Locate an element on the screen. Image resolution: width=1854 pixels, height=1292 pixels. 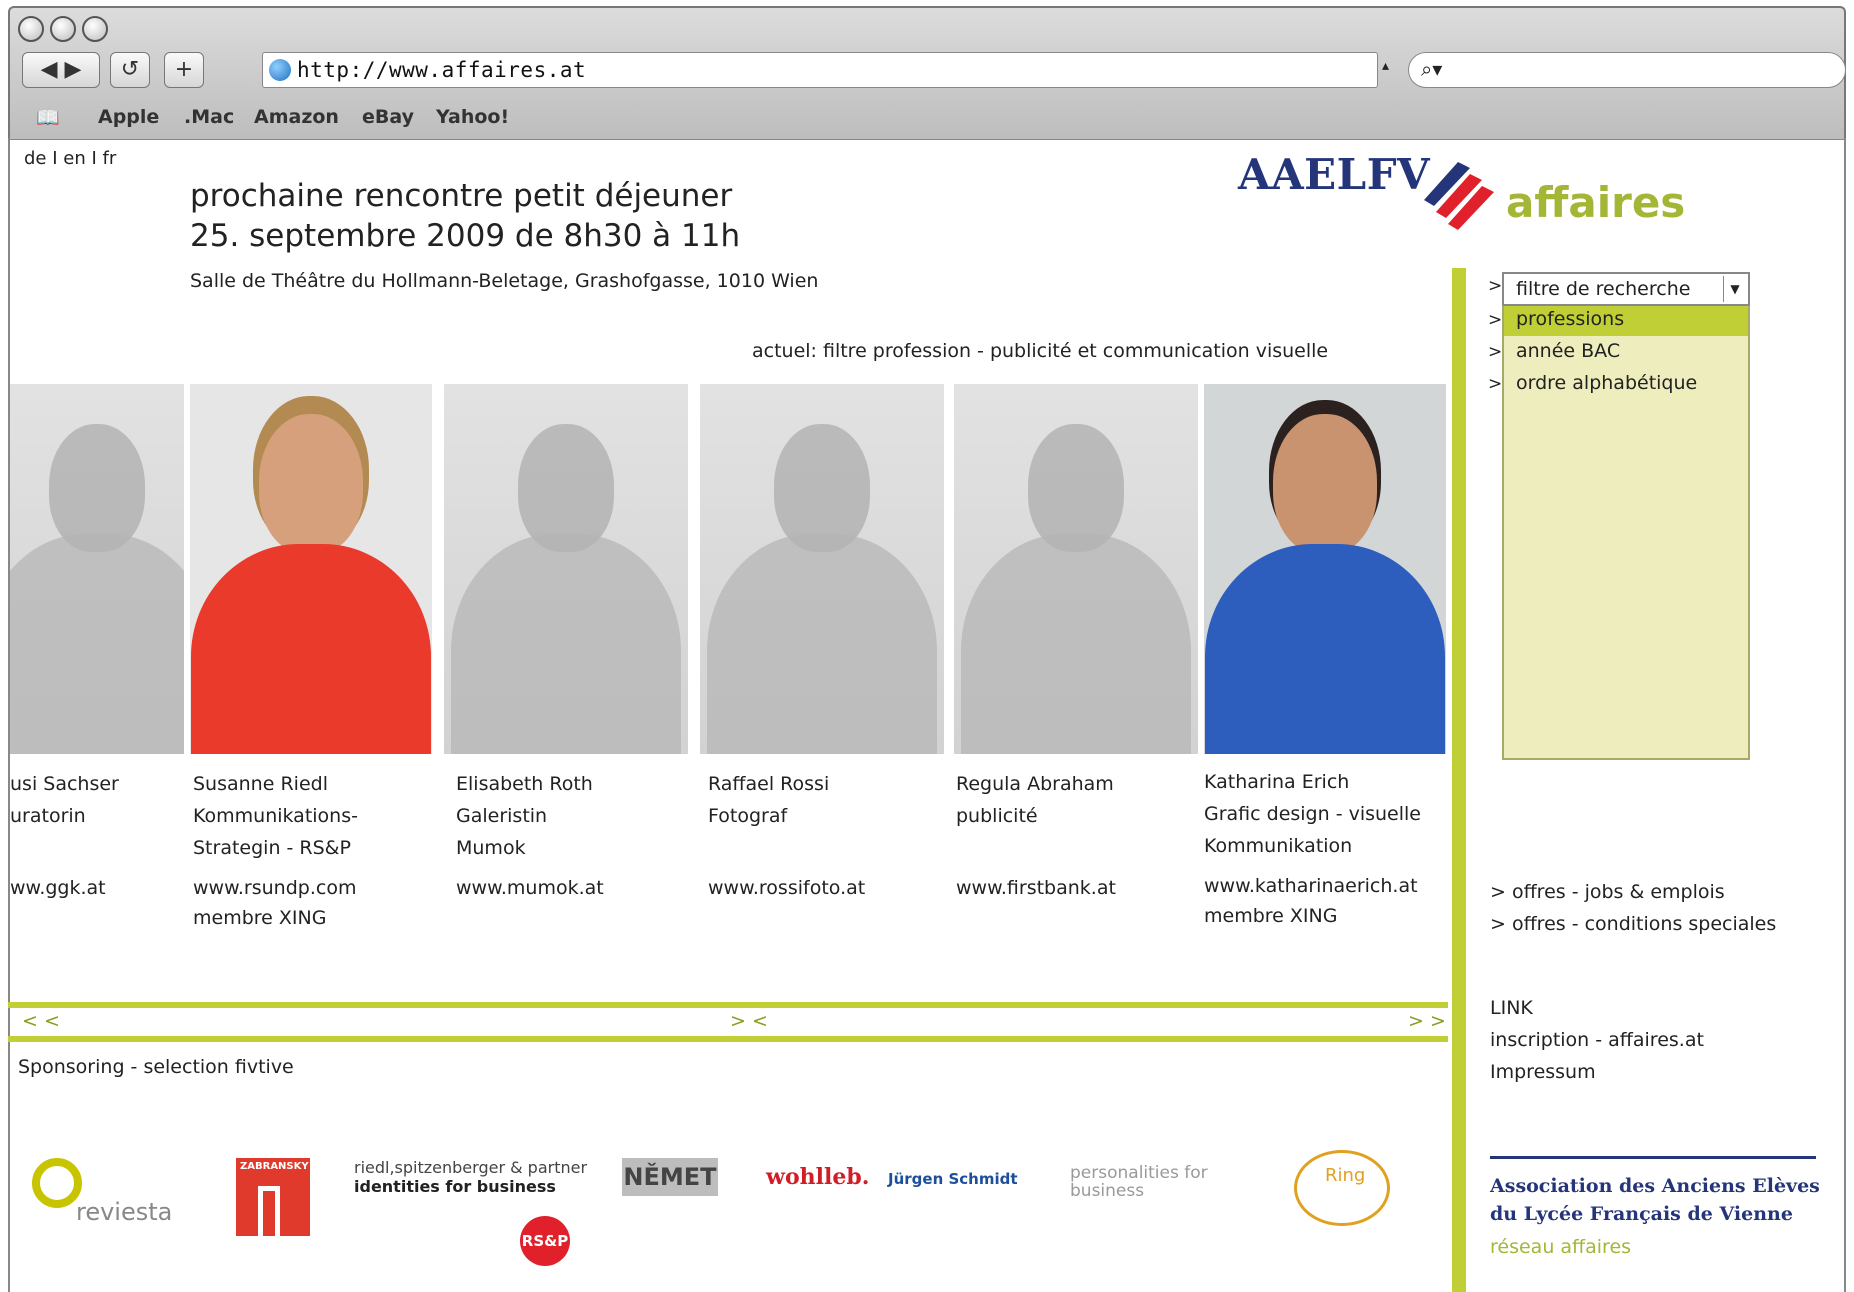
globe-icon is located at coordinates (280, 70).